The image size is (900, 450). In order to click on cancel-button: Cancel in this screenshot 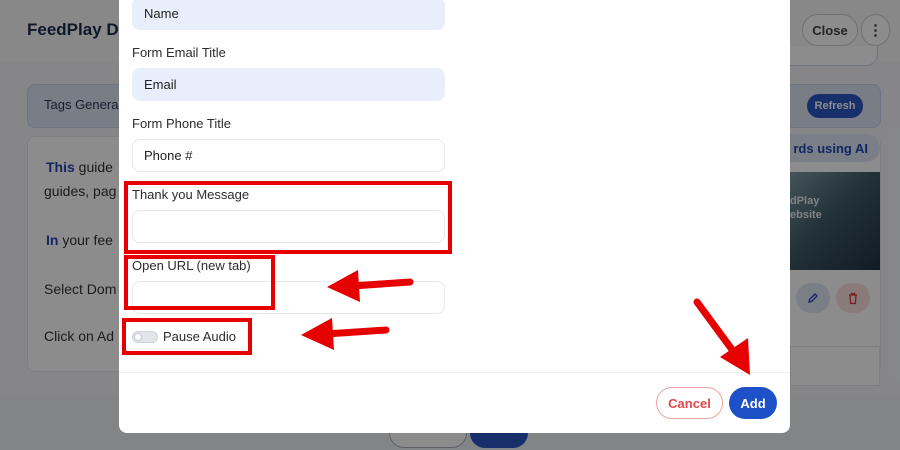, I will do `click(689, 403)`.